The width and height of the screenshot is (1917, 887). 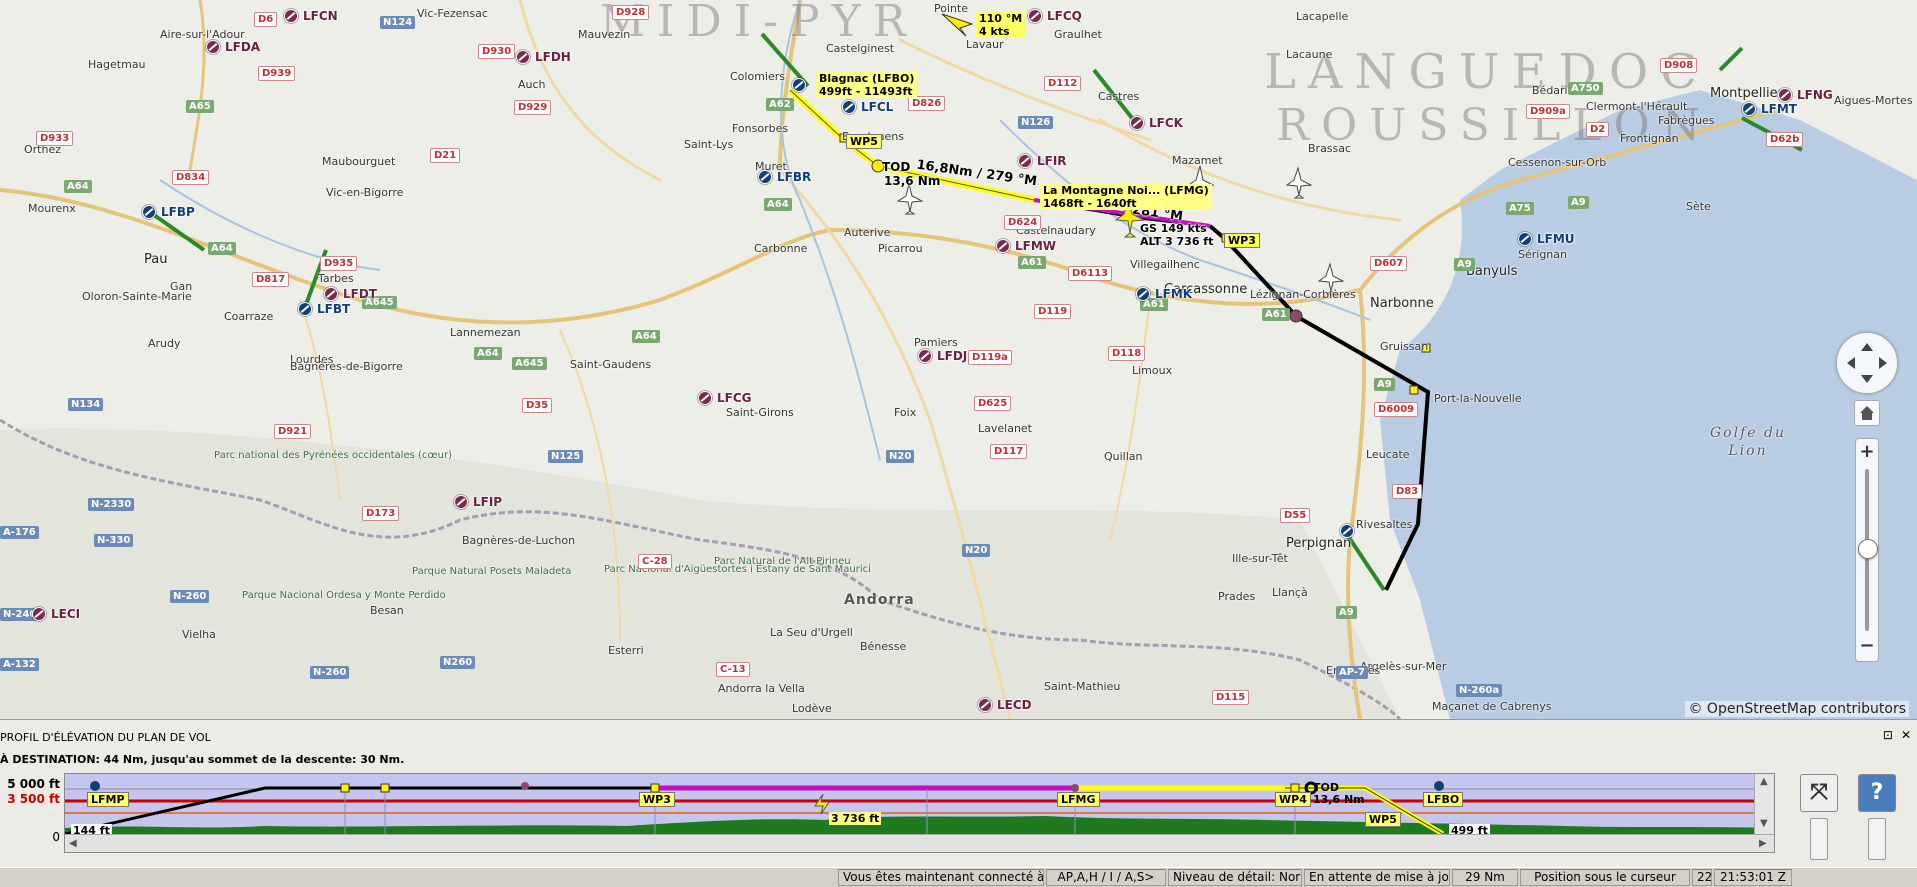 I want to click on status-ap-mode: AP,A,H / I / A,S>, so click(x=1106, y=877).